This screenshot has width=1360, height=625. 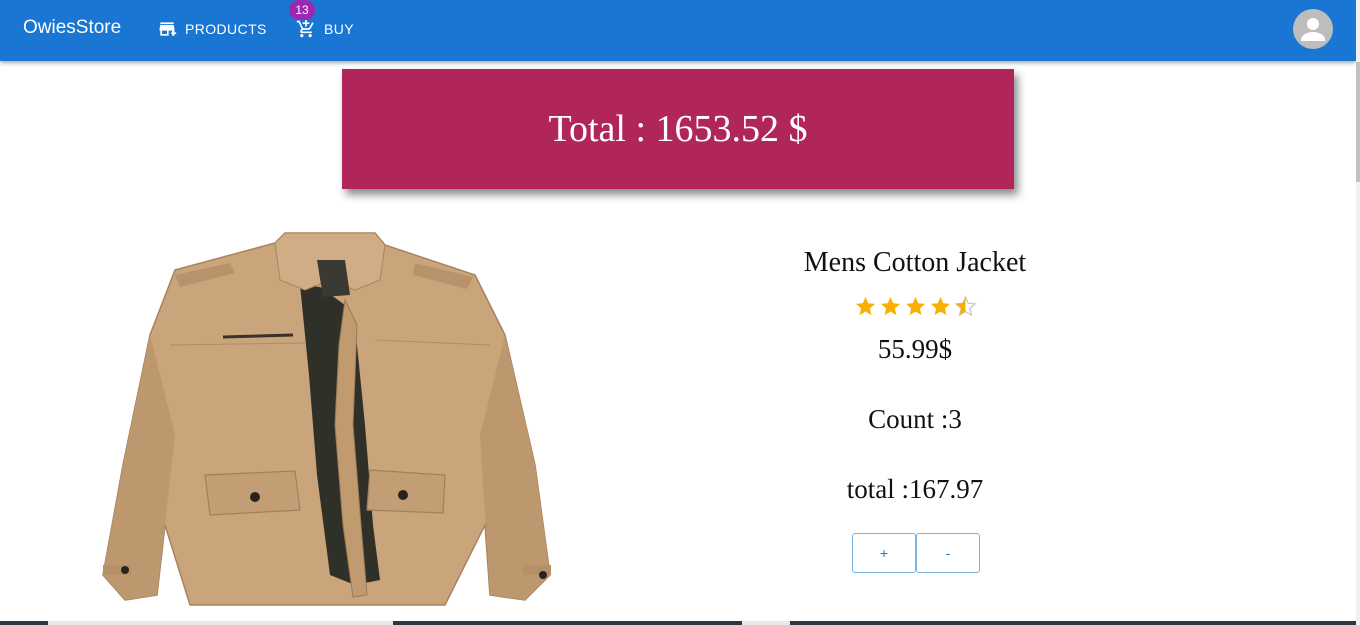 I want to click on person-icon, so click(x=1313, y=29).